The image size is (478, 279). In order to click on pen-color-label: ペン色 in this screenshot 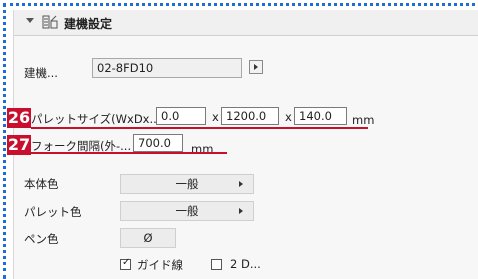, I will do `click(41, 239)`.